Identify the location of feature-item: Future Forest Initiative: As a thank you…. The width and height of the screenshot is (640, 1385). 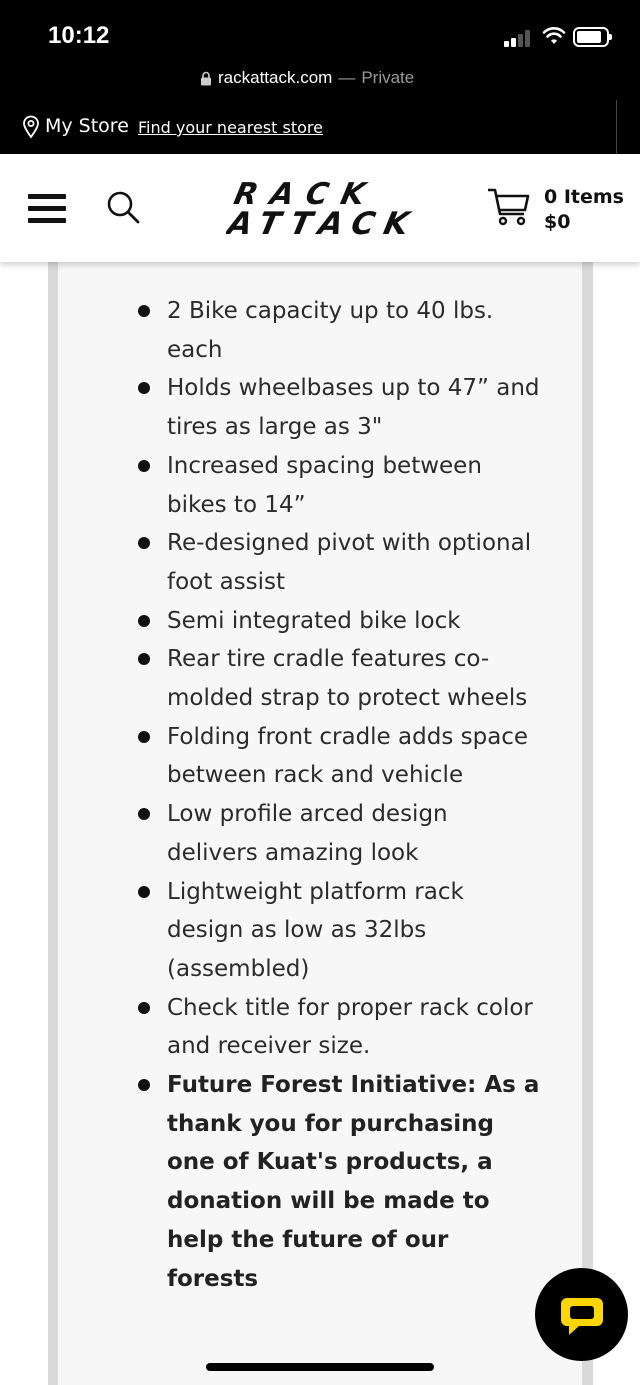
(339, 1182).